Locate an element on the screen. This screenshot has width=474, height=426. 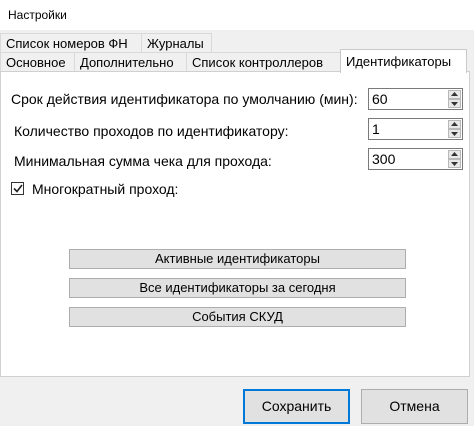
tab-additional: Дополнительно is located at coordinates (130, 61).